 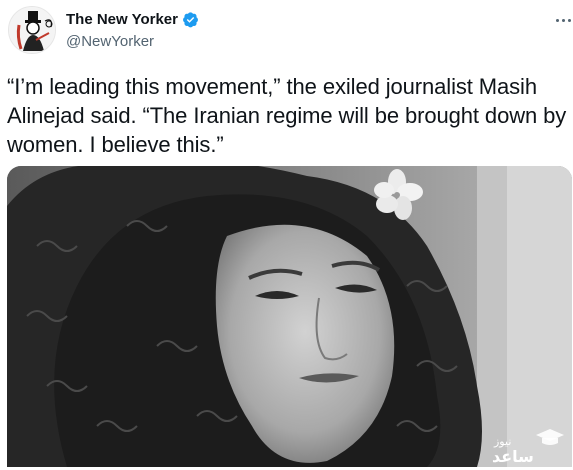 What do you see at coordinates (110, 41) in the screenshot?
I see `author-handle: @NewYorker` at bounding box center [110, 41].